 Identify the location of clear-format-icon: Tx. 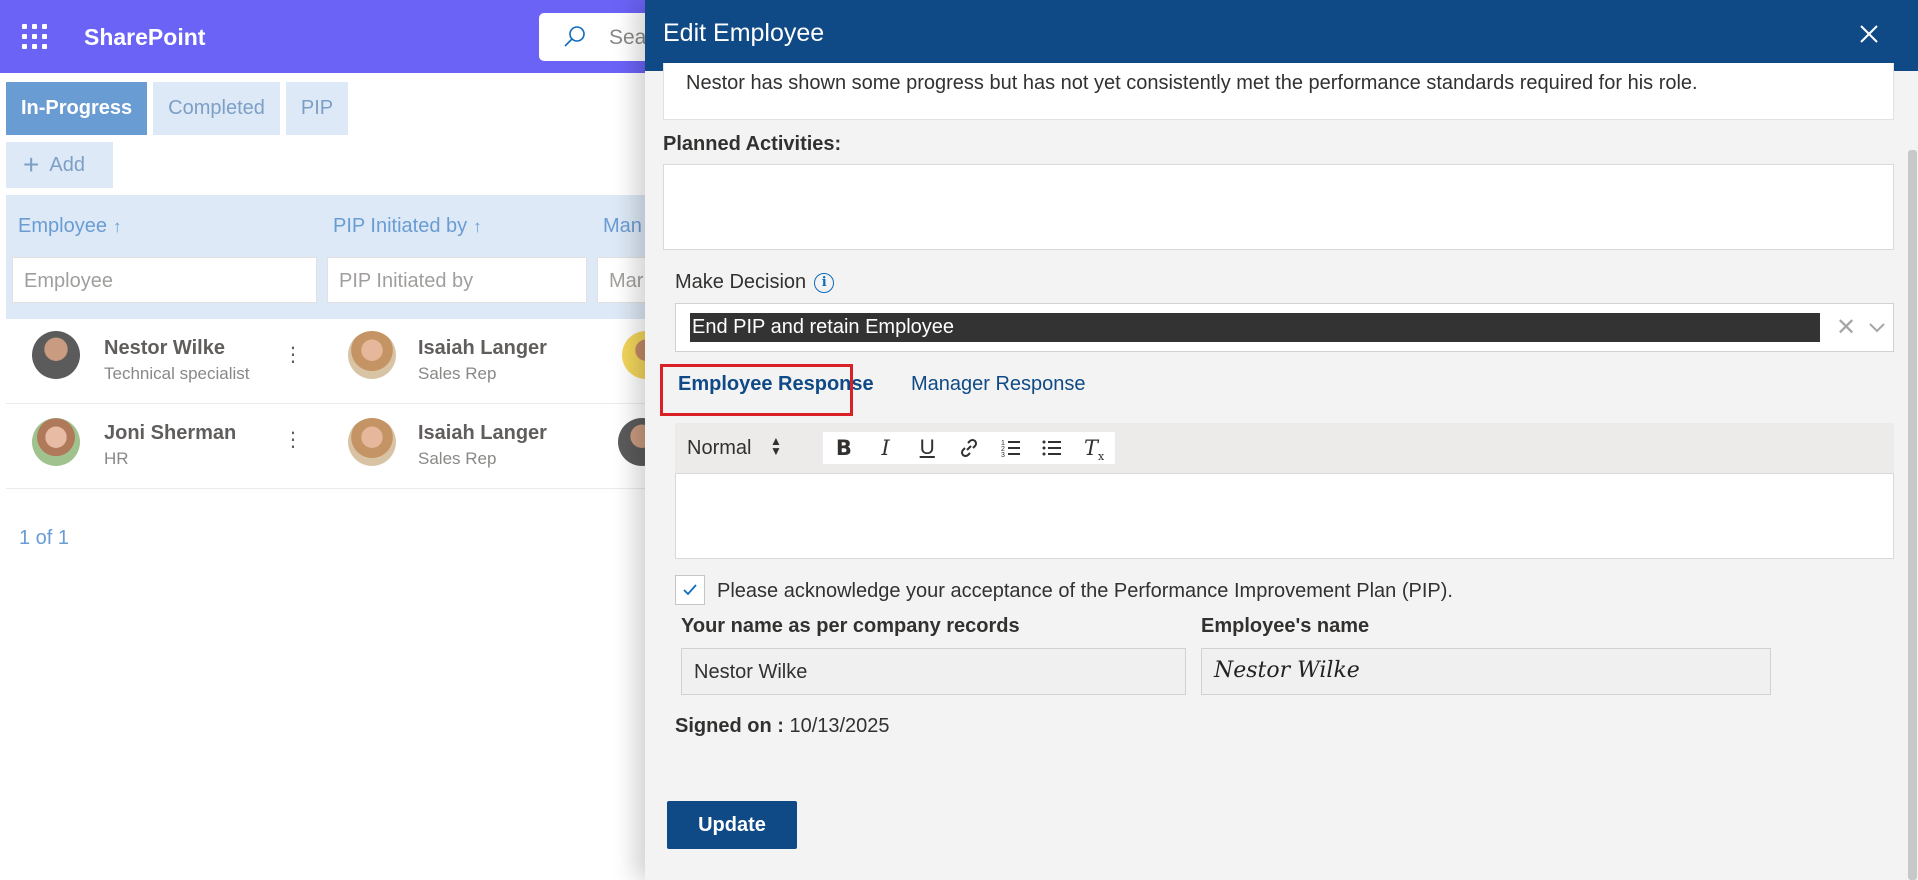
(1094, 448).